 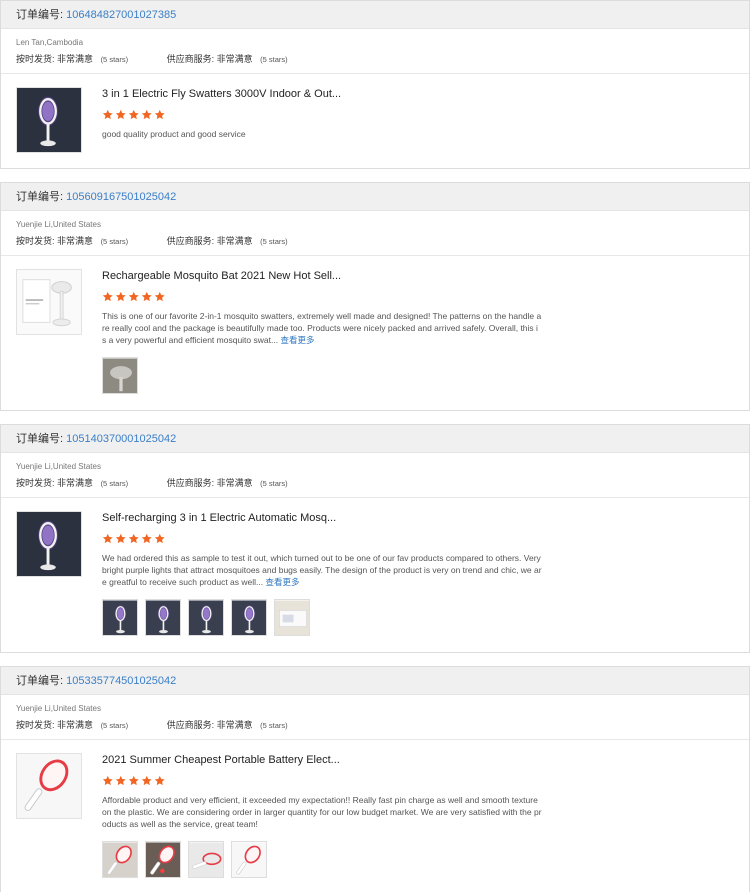 I want to click on order-header: 订单编号: 105609167501025042, so click(x=375, y=197).